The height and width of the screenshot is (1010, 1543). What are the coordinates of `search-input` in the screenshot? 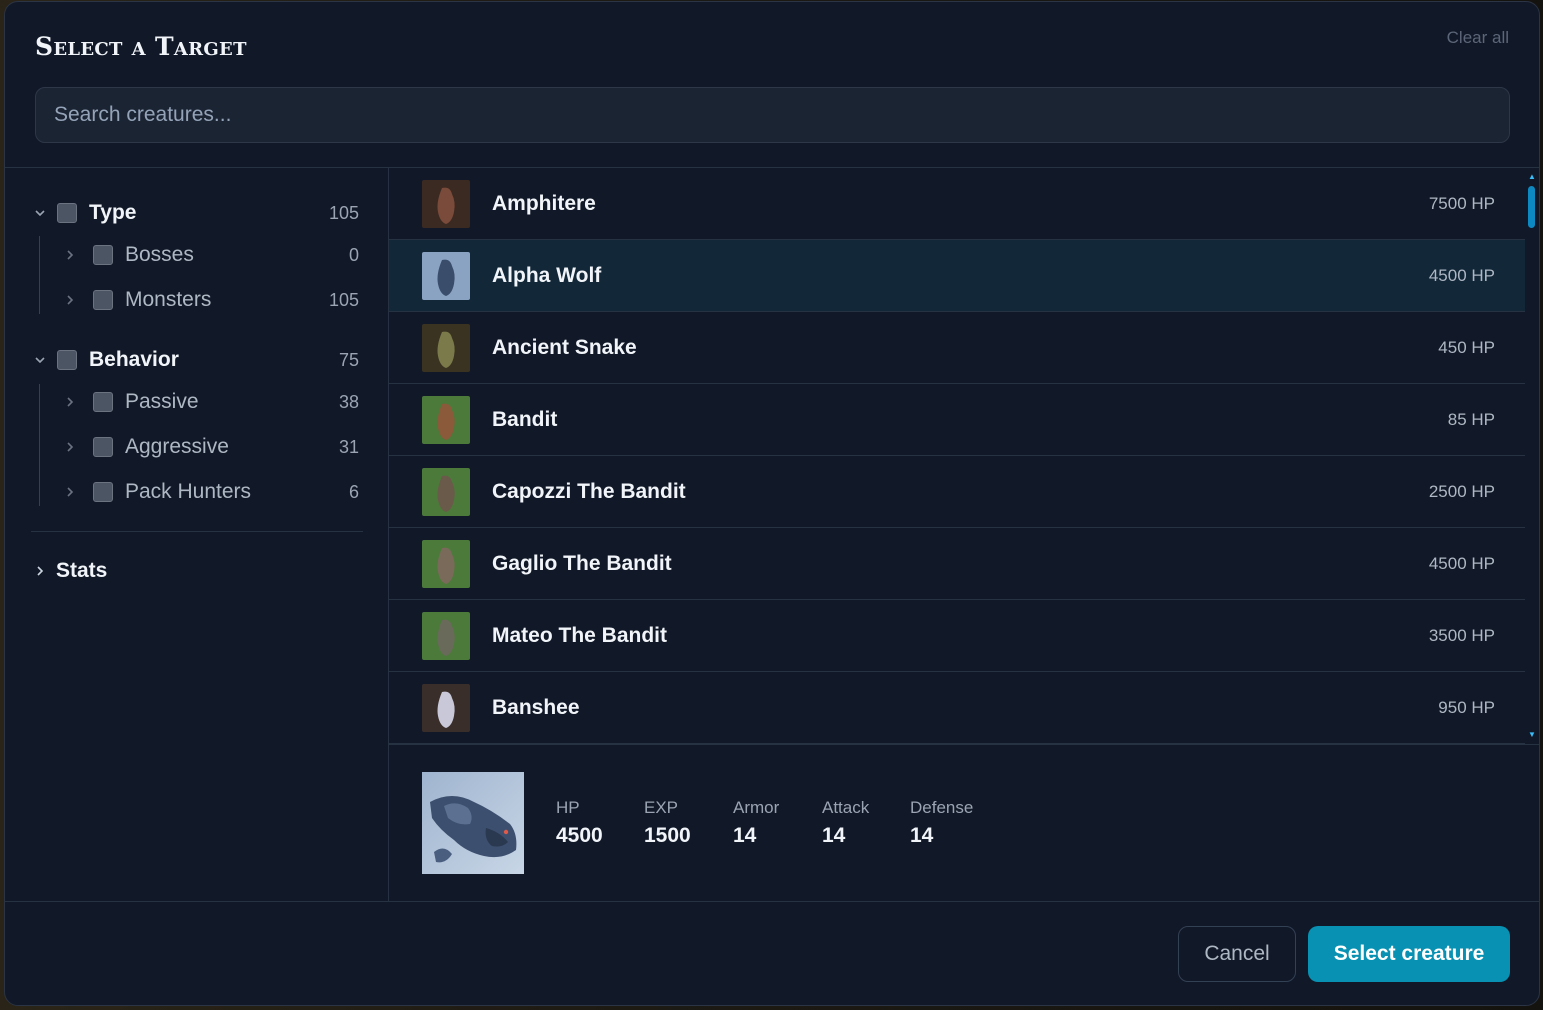 It's located at (772, 115).